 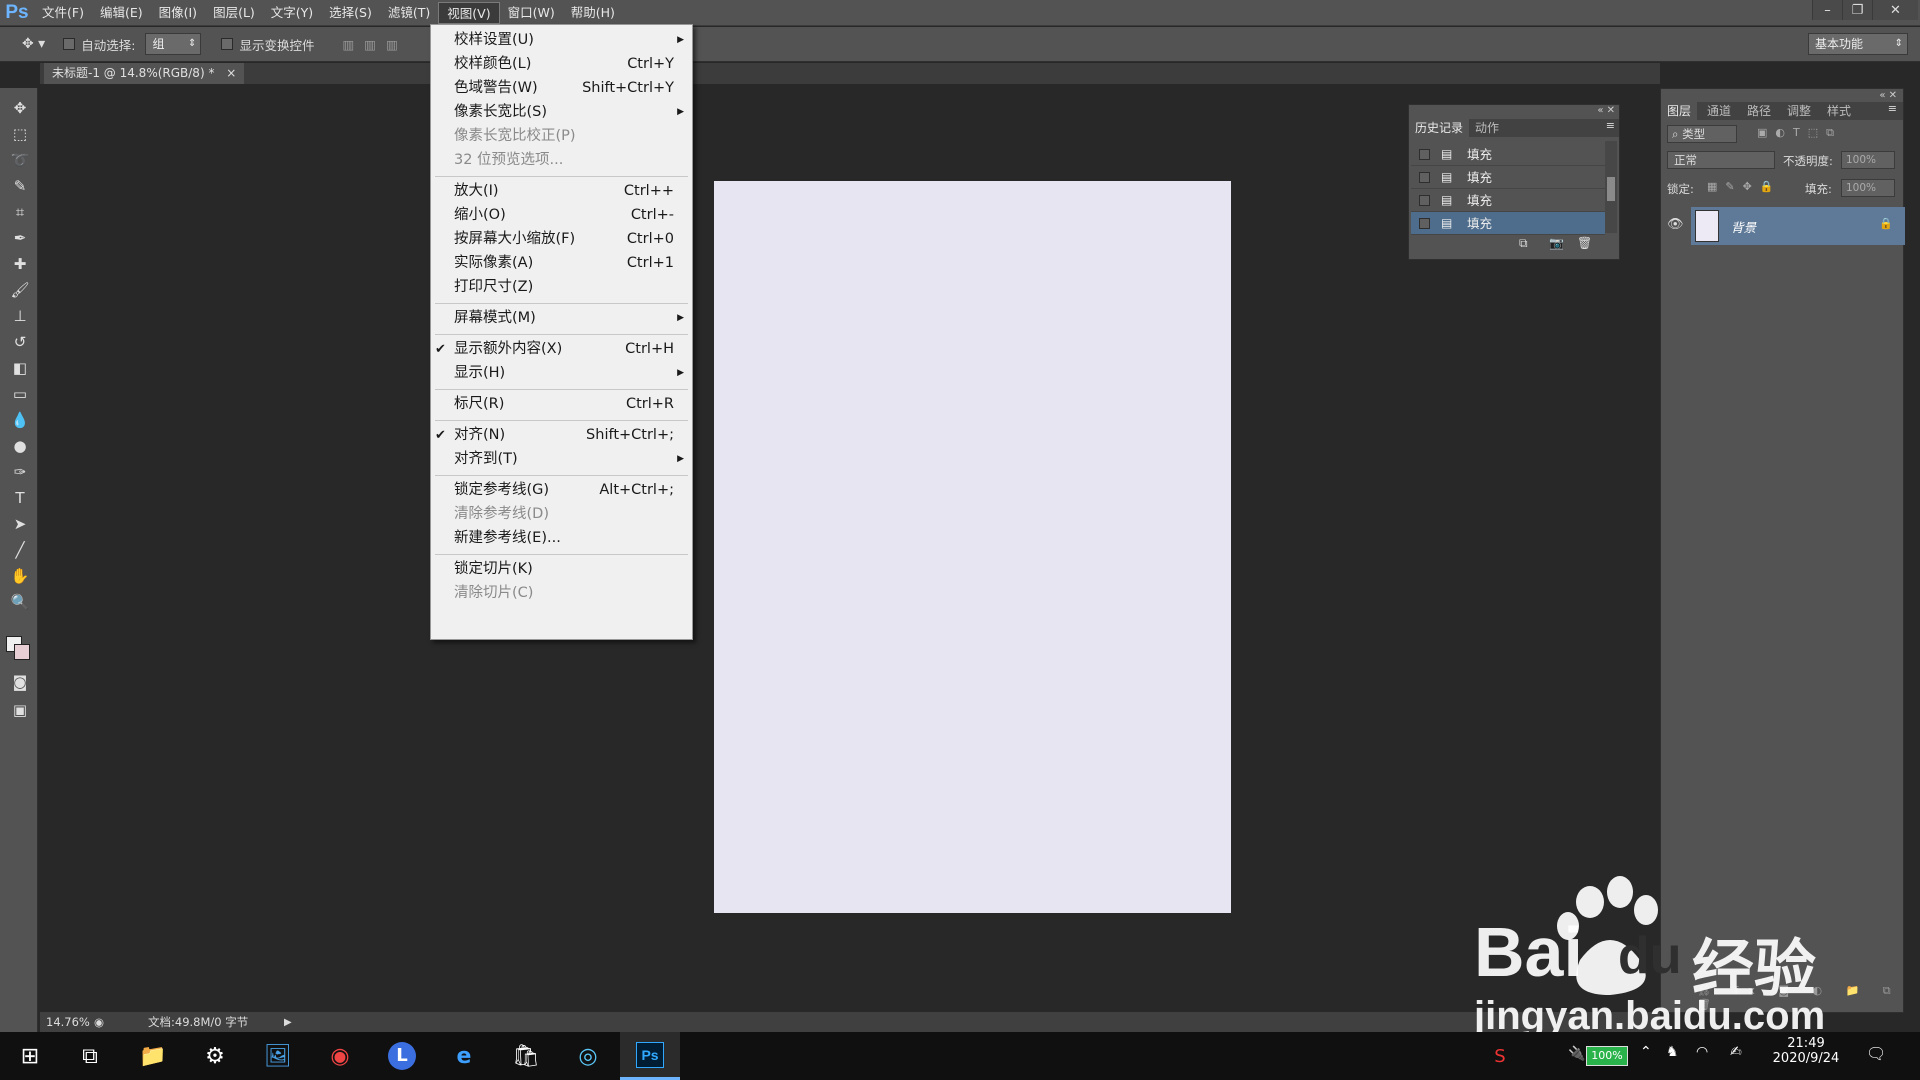 What do you see at coordinates (153, 1056) in the screenshot?
I see `file-explorer-icon: 📁` at bounding box center [153, 1056].